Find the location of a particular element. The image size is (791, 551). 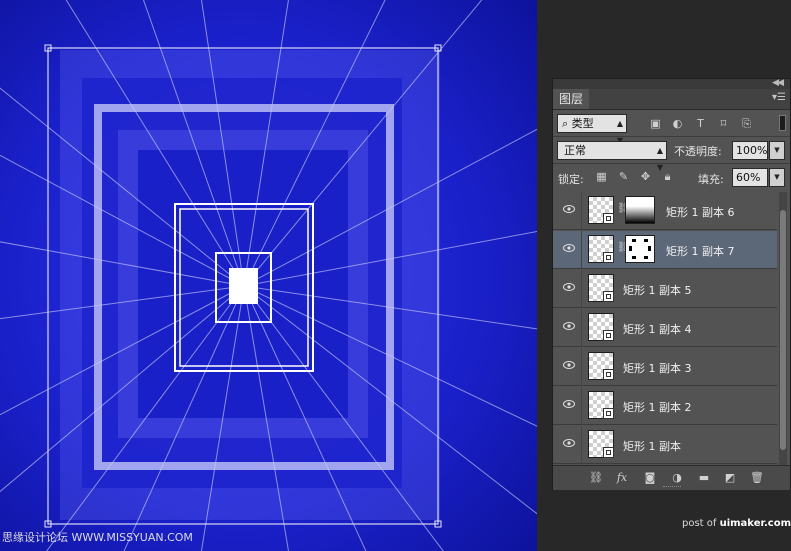

watermark-right: post of uimaker.com is located at coordinates (736, 523).